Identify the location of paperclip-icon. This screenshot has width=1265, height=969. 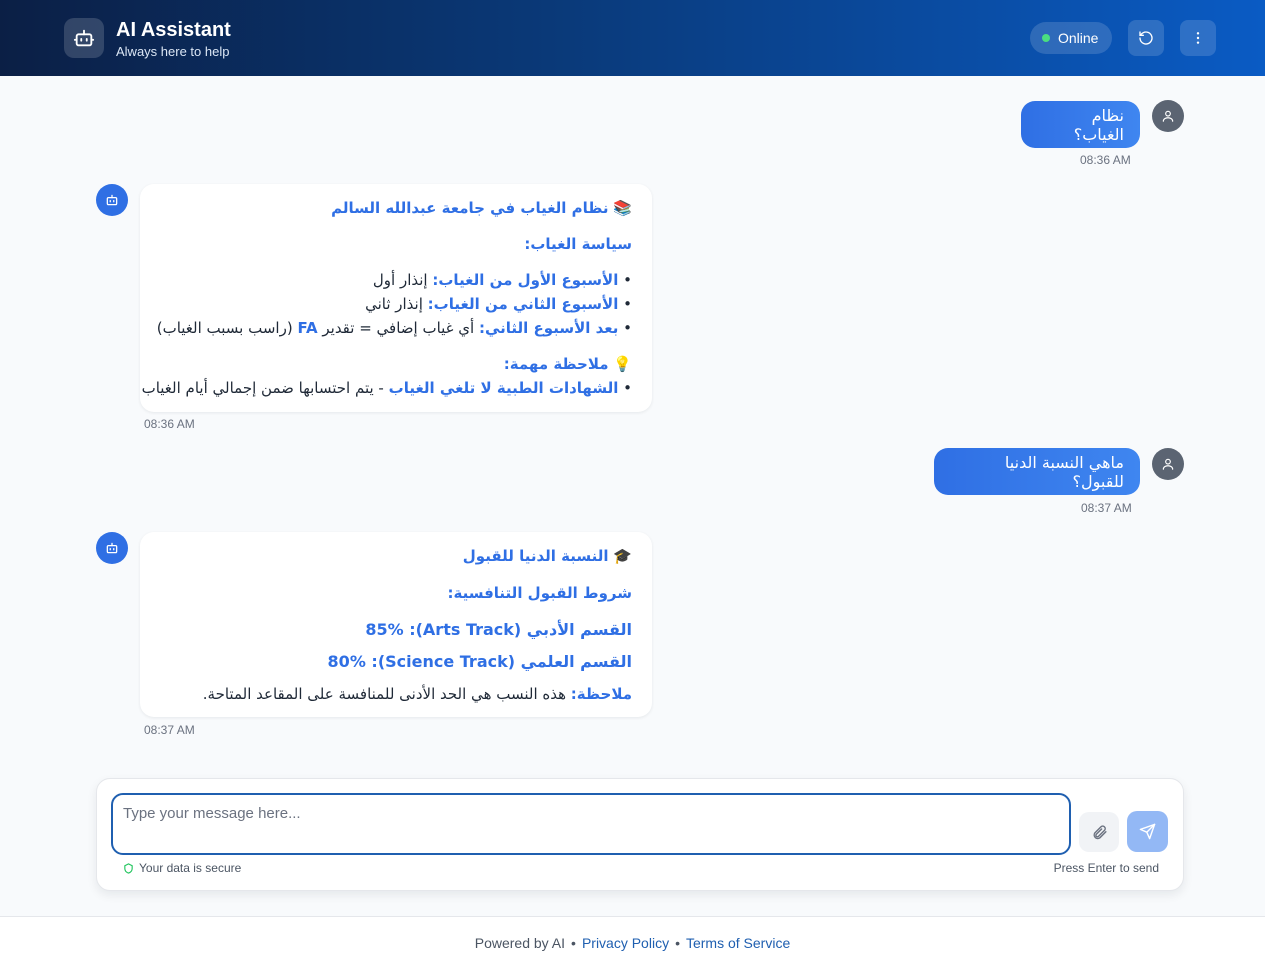
(1100, 831).